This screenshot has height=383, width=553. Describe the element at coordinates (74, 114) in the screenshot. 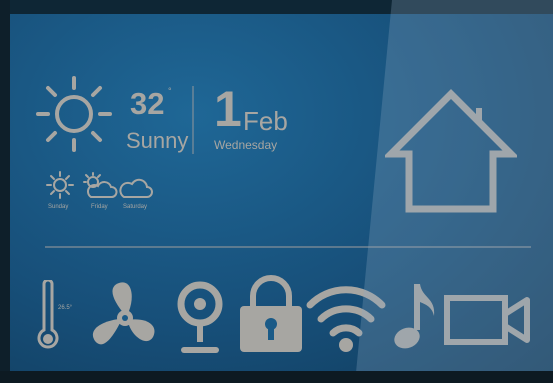

I see `sun-icon` at that location.